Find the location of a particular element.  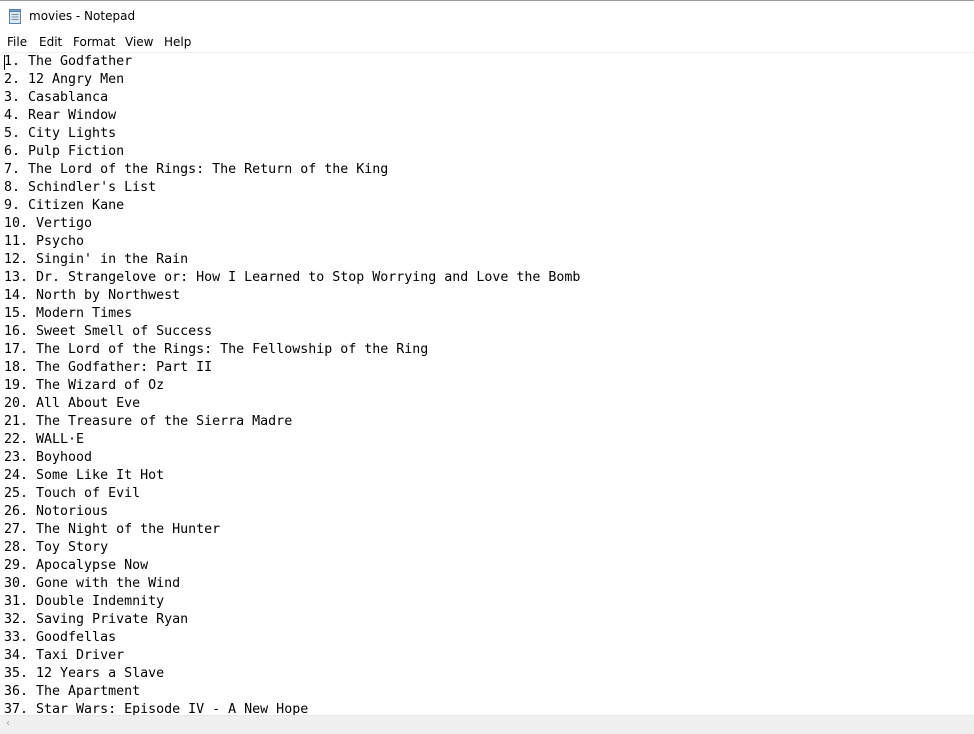

text-line: 12. Singin' in the Rain is located at coordinates (96, 259).